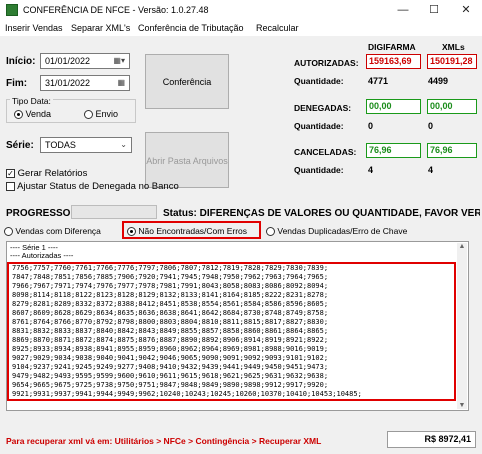  What do you see at coordinates (18, 115) in the screenshot?
I see `radio-venda-selected-icon` at bounding box center [18, 115].